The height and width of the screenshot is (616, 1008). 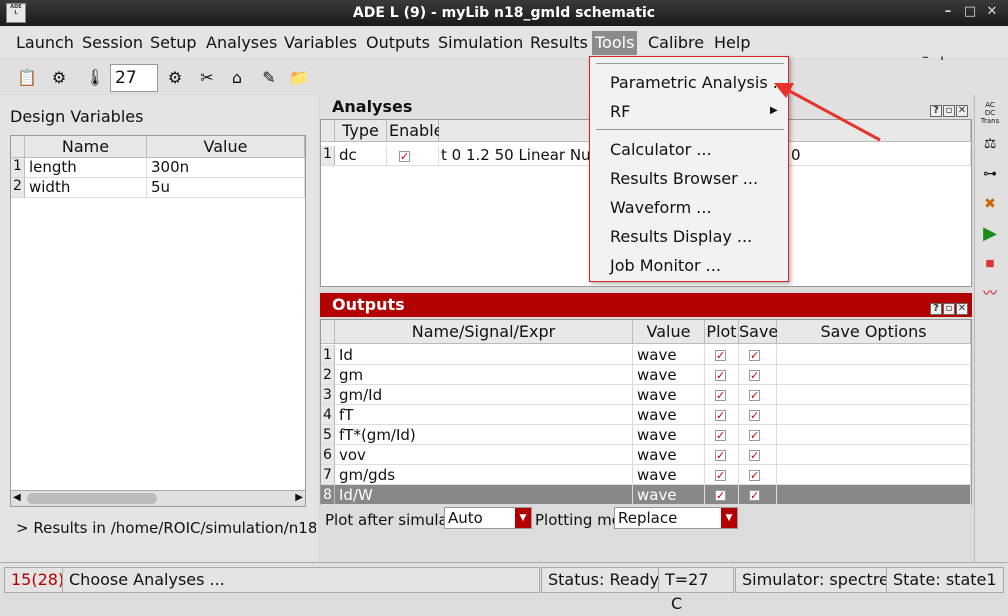 What do you see at coordinates (17, 497) in the screenshot?
I see `scroll-left-icon: ◀` at bounding box center [17, 497].